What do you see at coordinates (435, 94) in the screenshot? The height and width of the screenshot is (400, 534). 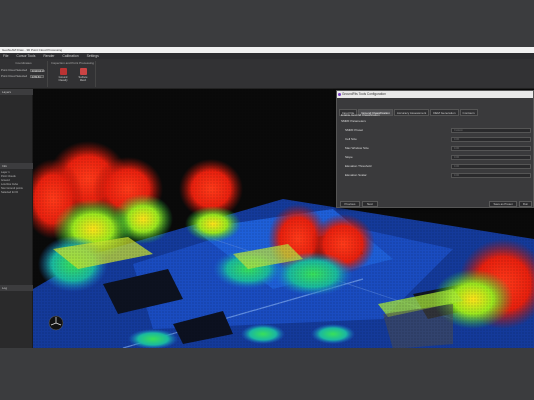 I see `dialog-titlebar: GroundFits Tools Configuration` at bounding box center [435, 94].